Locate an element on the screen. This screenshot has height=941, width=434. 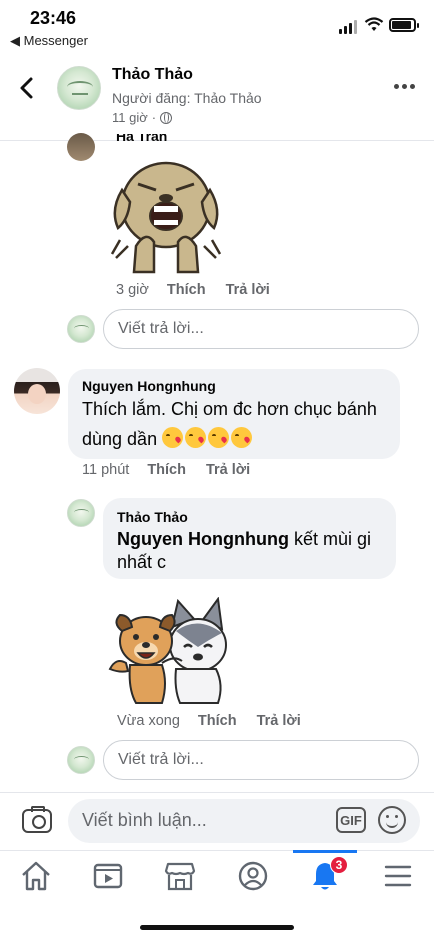
page-title: Thảo Thảo is located at coordinates (152, 75).